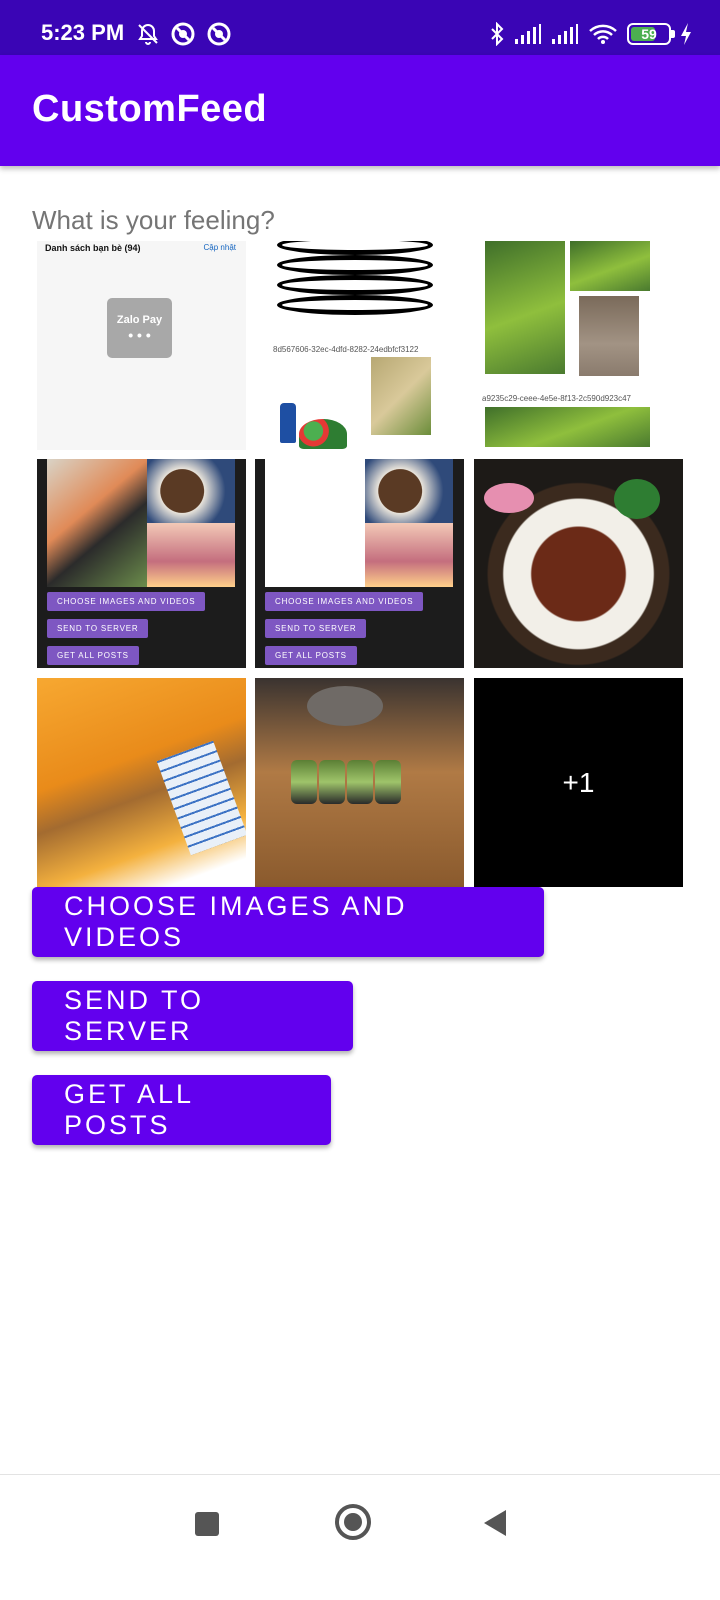 The height and width of the screenshot is (1600, 720). I want to click on vegetables-icon, so click(323, 434).